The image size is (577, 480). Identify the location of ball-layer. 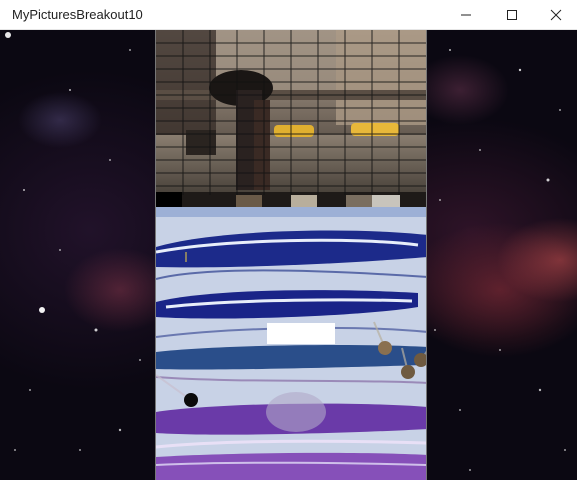
(291, 364).